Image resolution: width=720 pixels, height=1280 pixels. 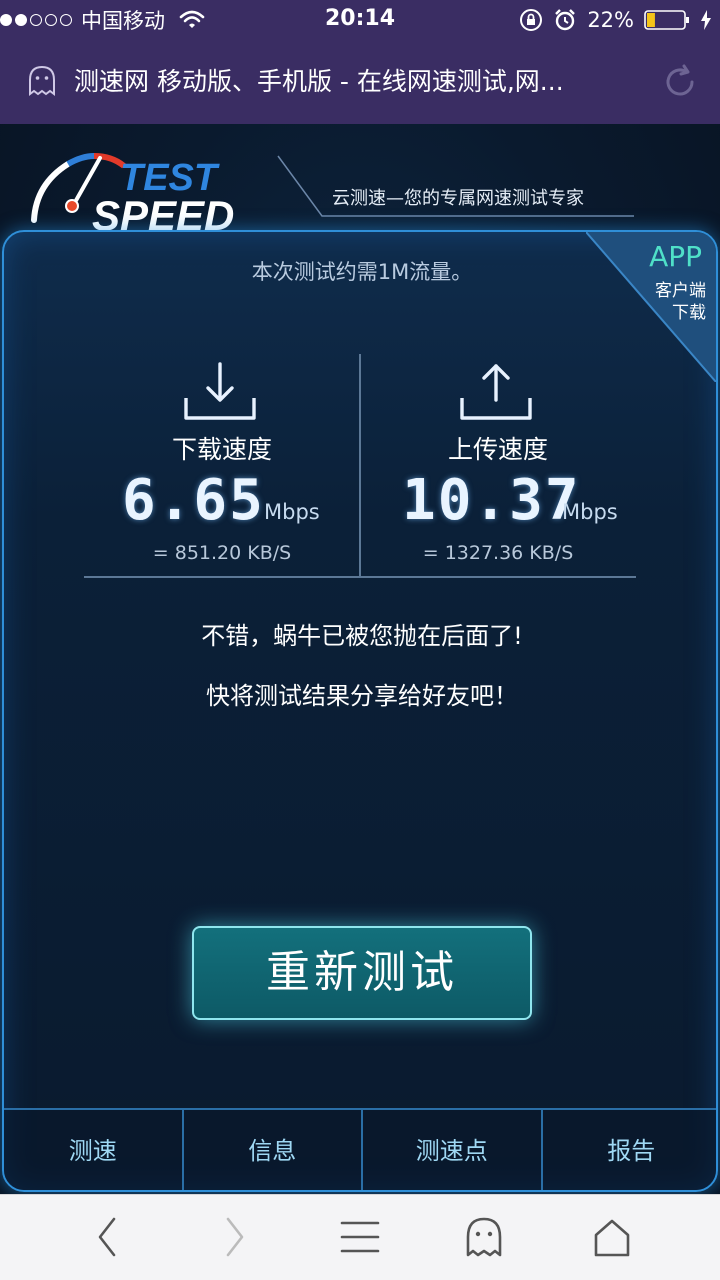 I want to click on download-kb-value: = 851.20 KB/S, so click(x=222, y=553).